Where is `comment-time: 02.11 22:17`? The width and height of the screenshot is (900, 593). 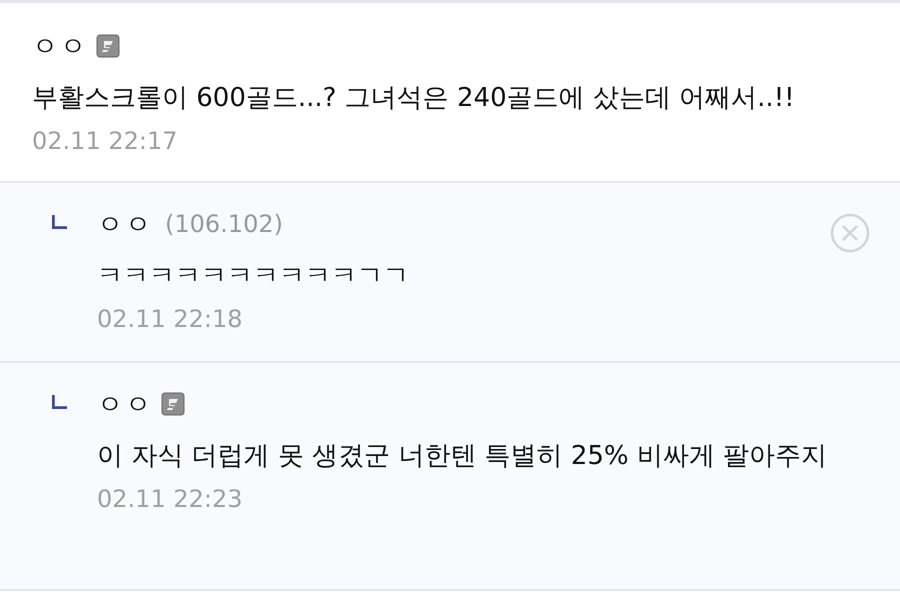 comment-time: 02.11 22:17 is located at coordinates (105, 141).